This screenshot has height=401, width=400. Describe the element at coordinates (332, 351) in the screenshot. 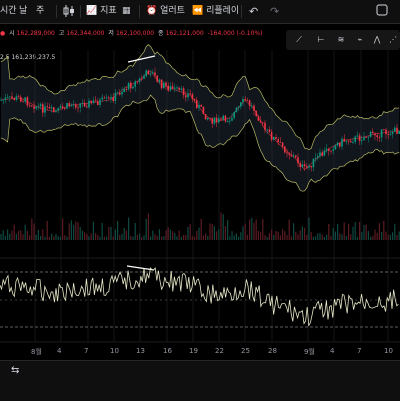

I see `time-axis-label: 4` at that location.